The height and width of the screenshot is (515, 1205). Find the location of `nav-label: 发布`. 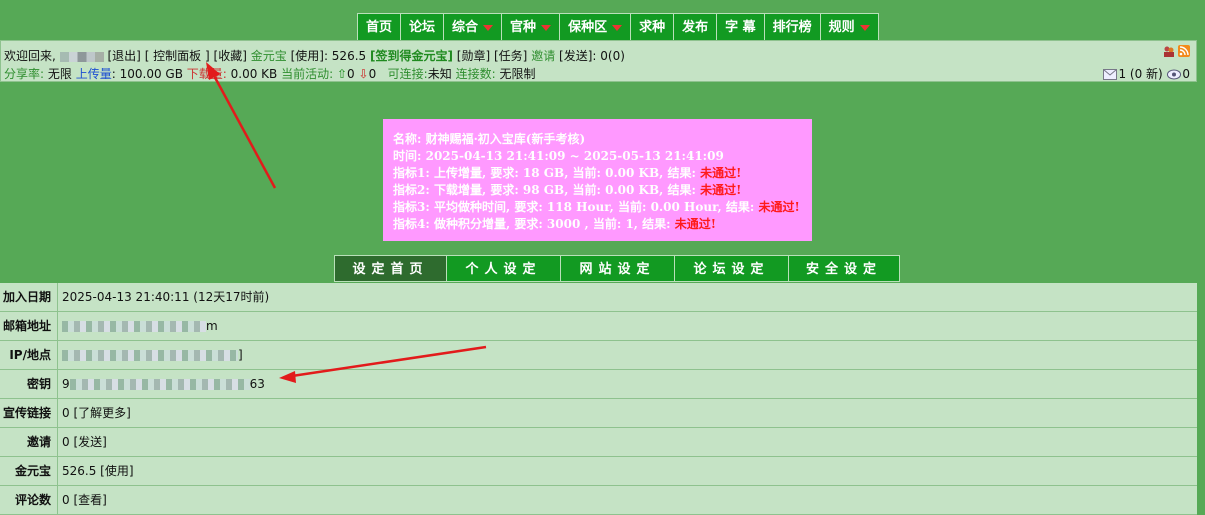

nav-label: 发布 is located at coordinates (695, 27).